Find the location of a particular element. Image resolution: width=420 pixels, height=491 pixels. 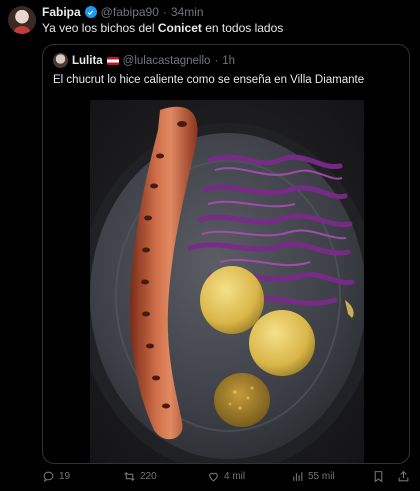

quoted-header: Lulita @lulacastagnello · 1h is located at coordinates (144, 60).